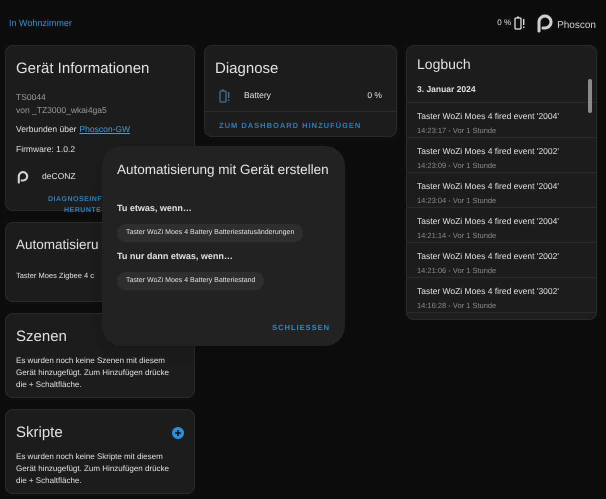  I want to click on card-title: Szenen, so click(42, 337).